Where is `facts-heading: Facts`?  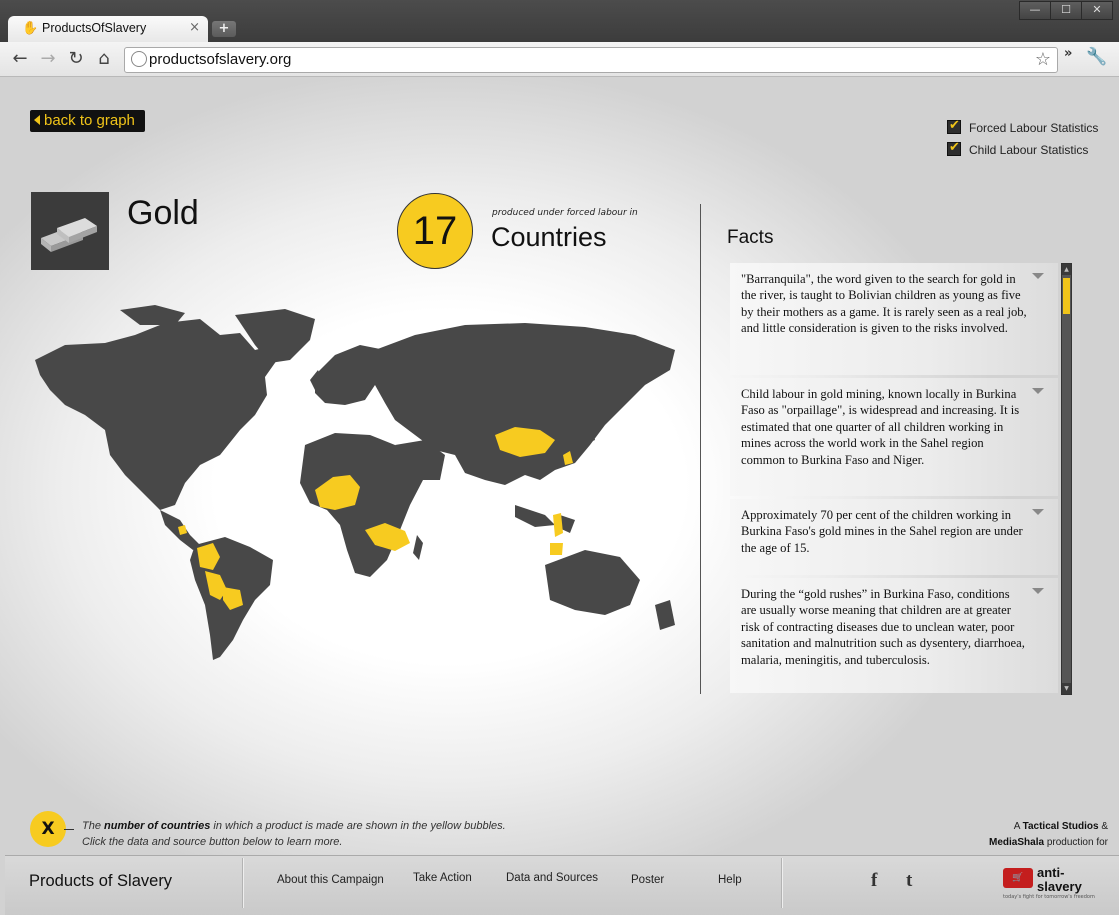
facts-heading: Facts is located at coordinates (750, 237).